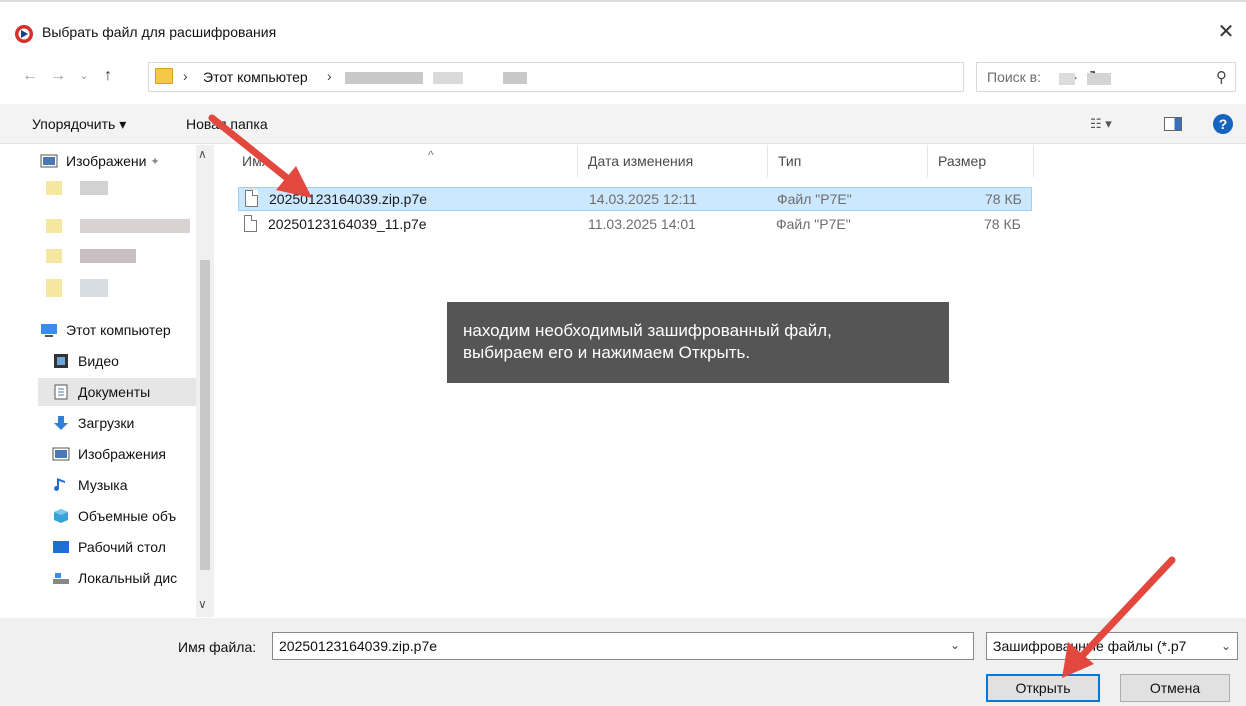  I want to click on sidebar-item-label: Изображения, so click(122, 454).